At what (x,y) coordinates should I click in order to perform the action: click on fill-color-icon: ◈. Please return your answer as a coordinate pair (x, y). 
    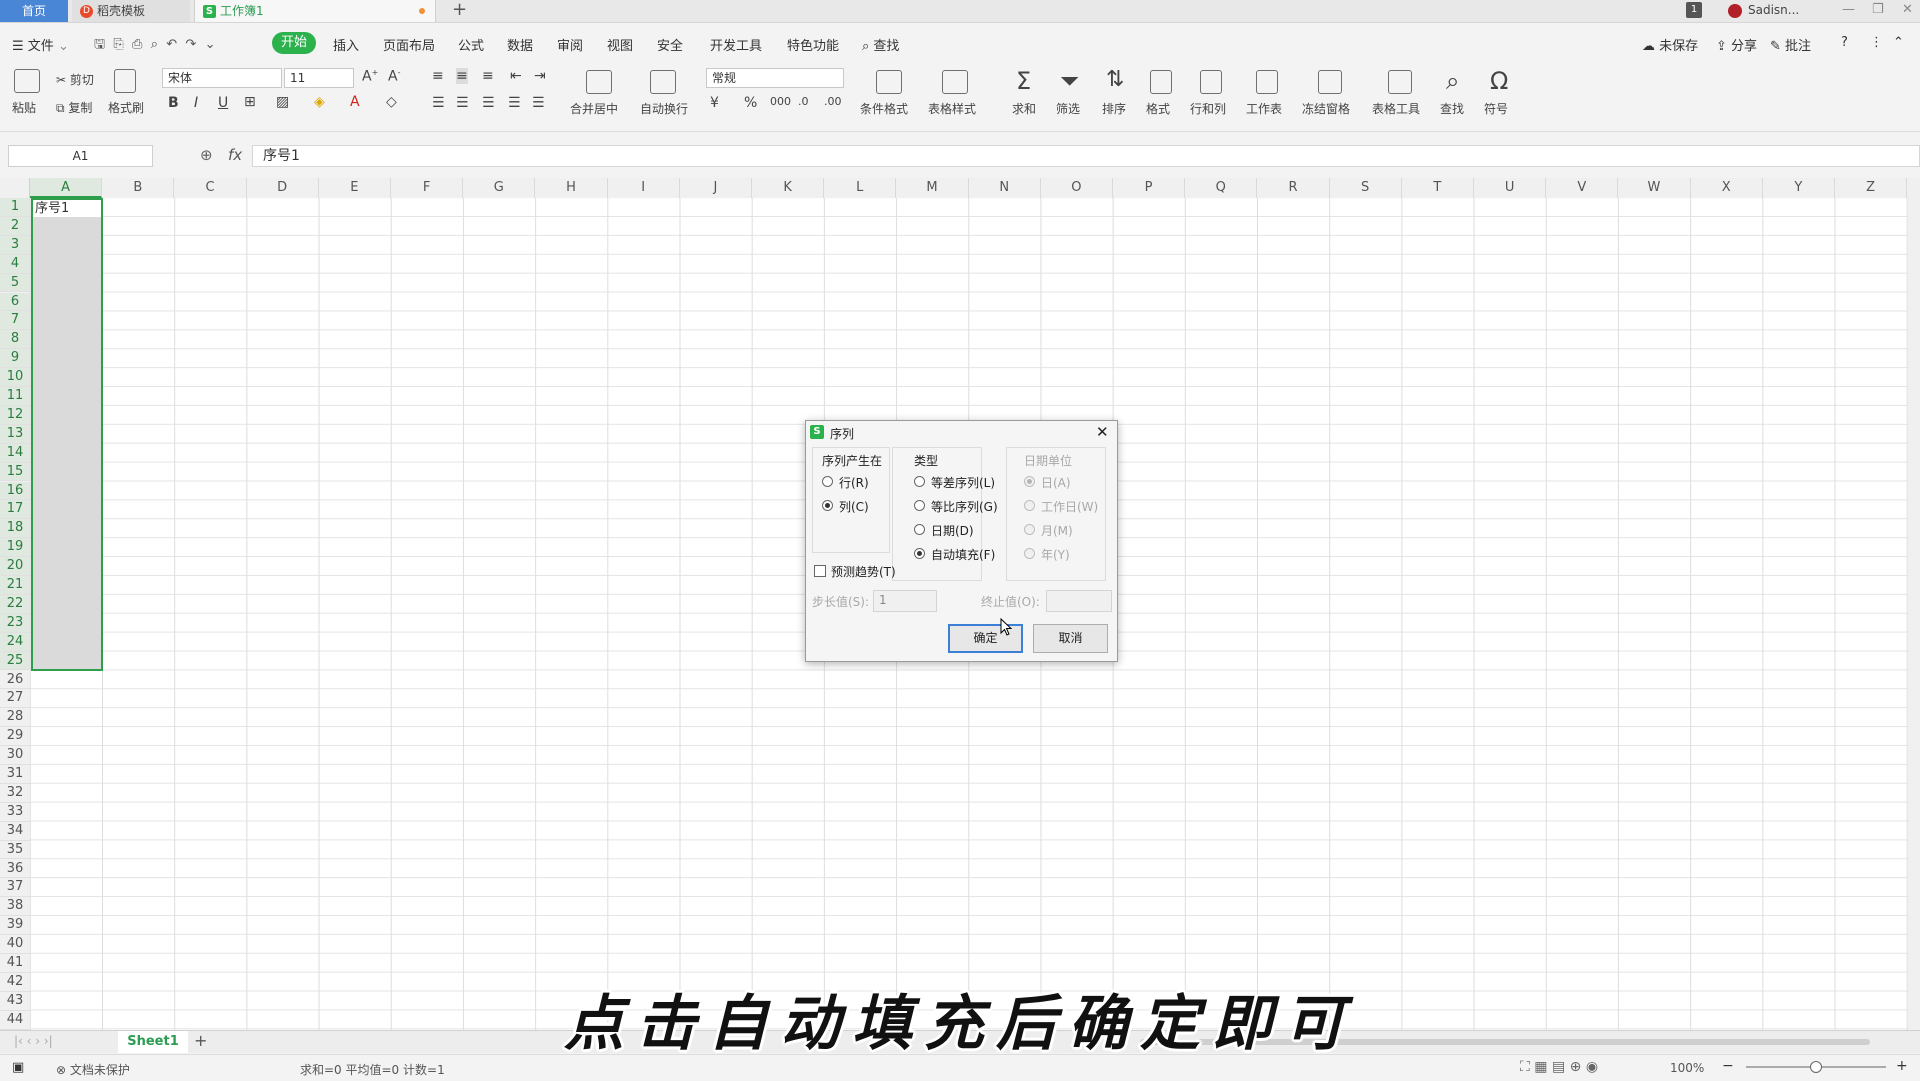
    Looking at the image, I should click on (319, 102).